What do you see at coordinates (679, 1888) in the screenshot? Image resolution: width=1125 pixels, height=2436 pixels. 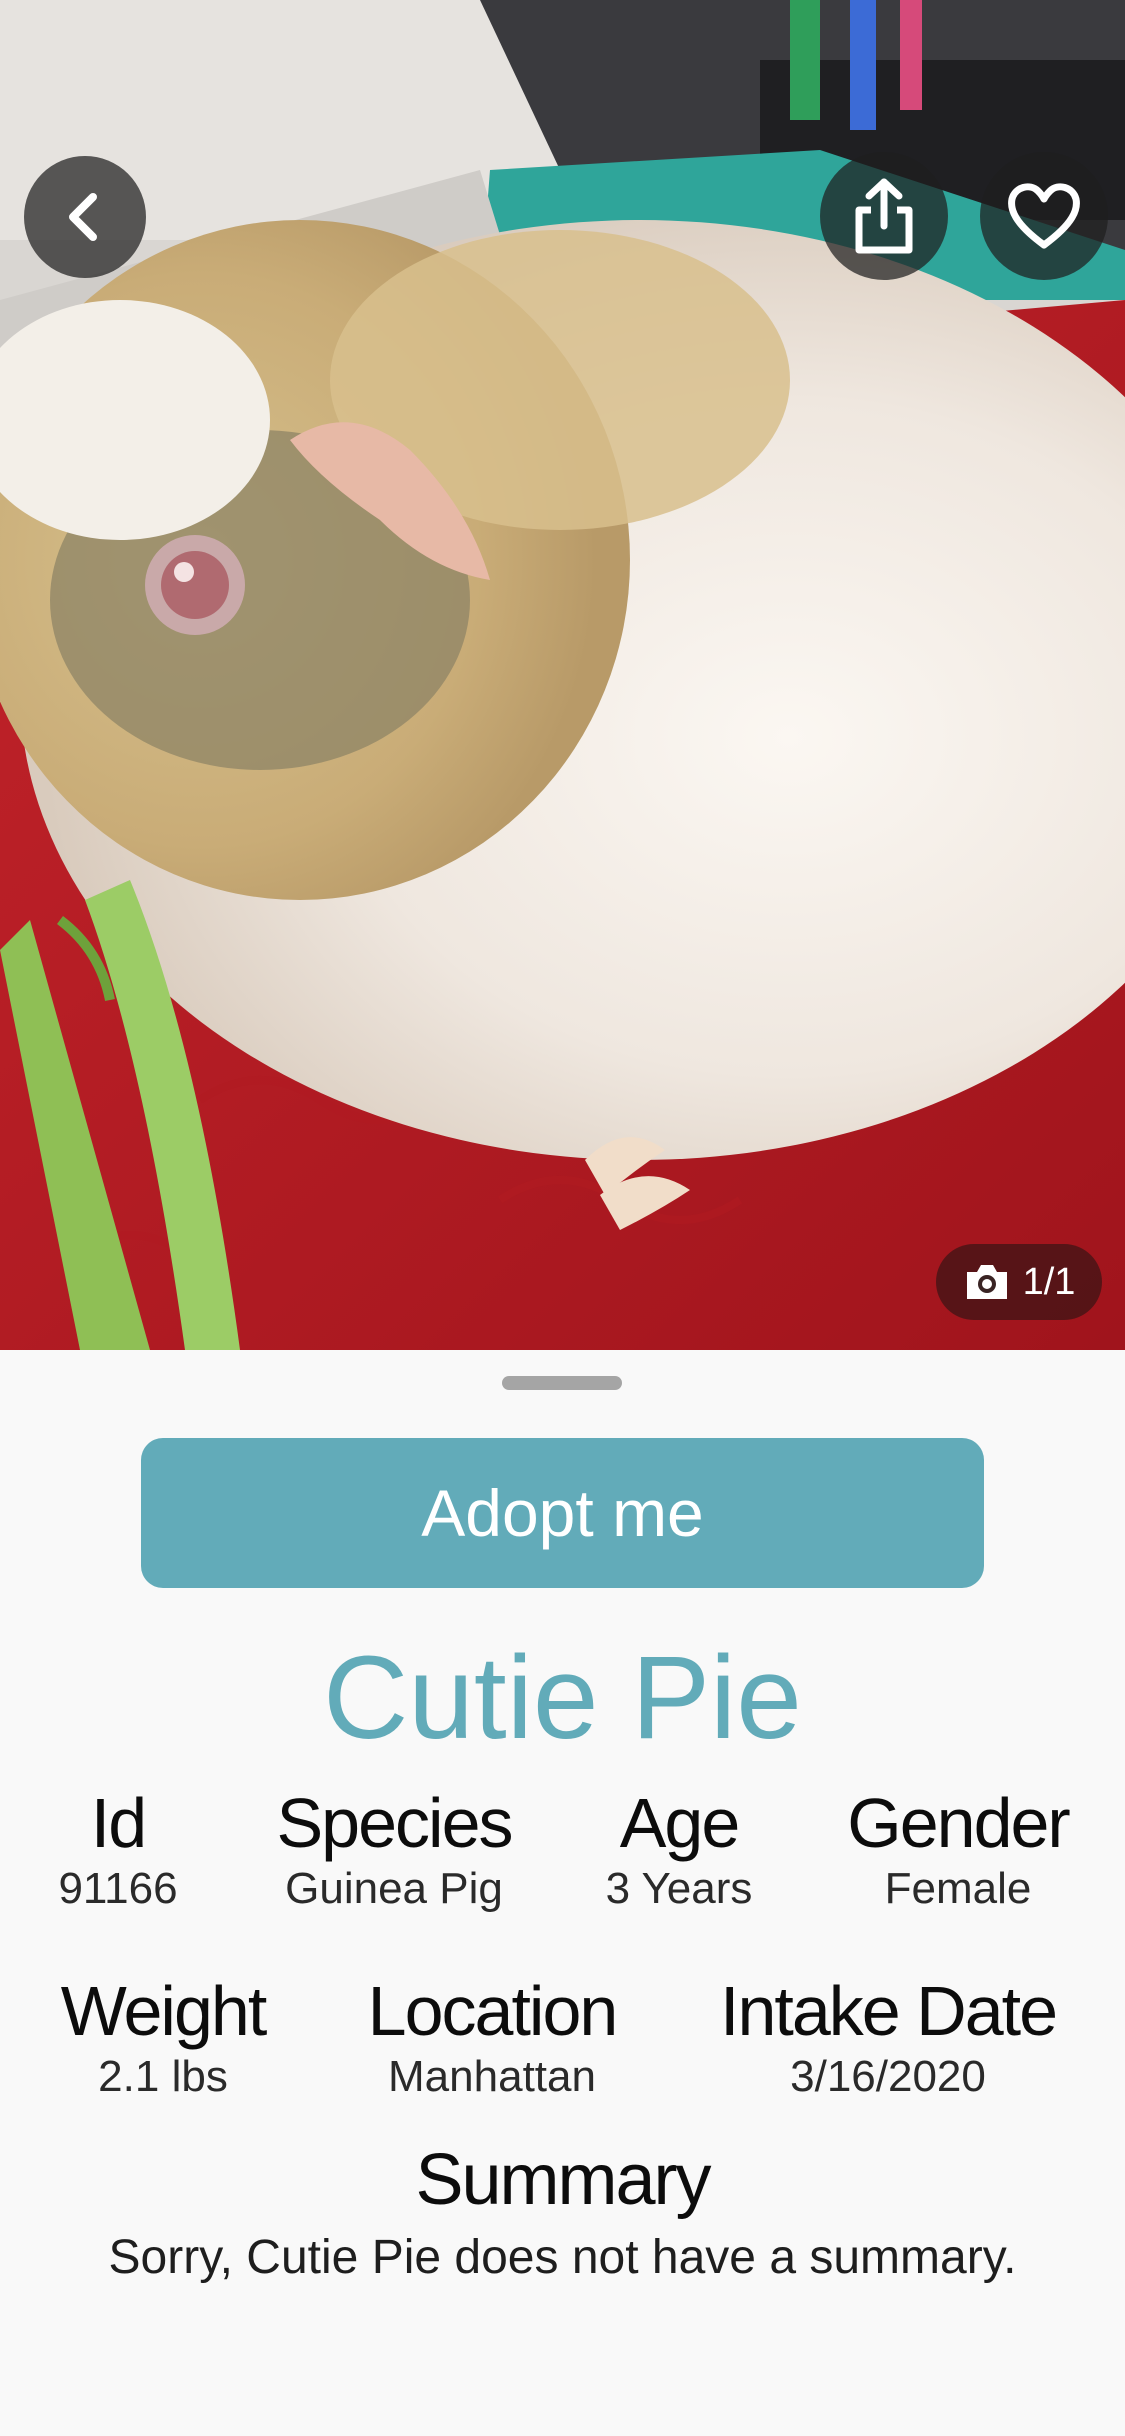 I see `field-age-value: 3 Years` at bounding box center [679, 1888].